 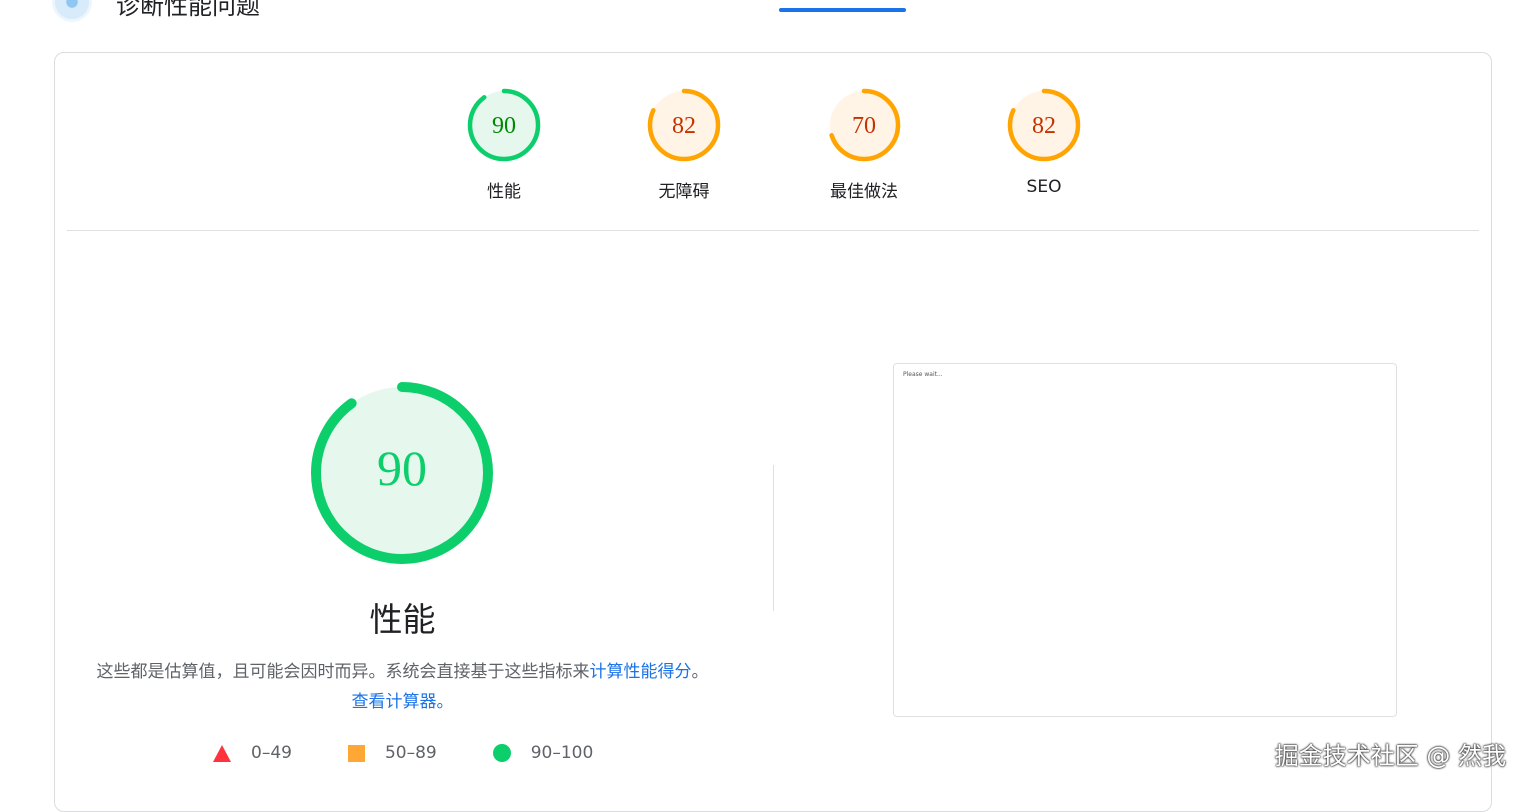 I want to click on calculator-link: 查看计算器。, so click(x=403, y=702).